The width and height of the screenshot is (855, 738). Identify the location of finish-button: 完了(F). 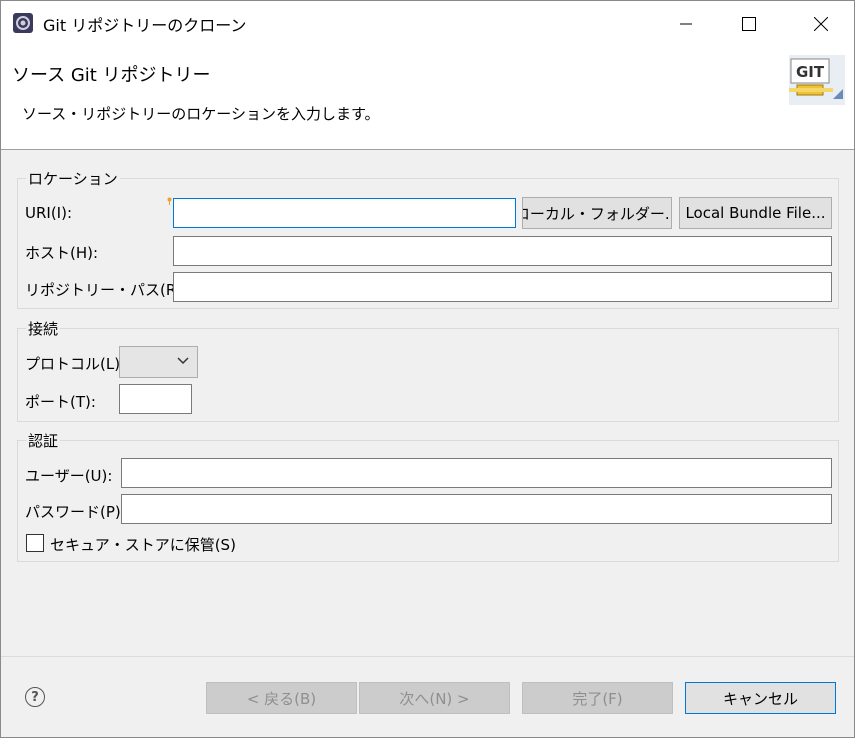
(597, 698).